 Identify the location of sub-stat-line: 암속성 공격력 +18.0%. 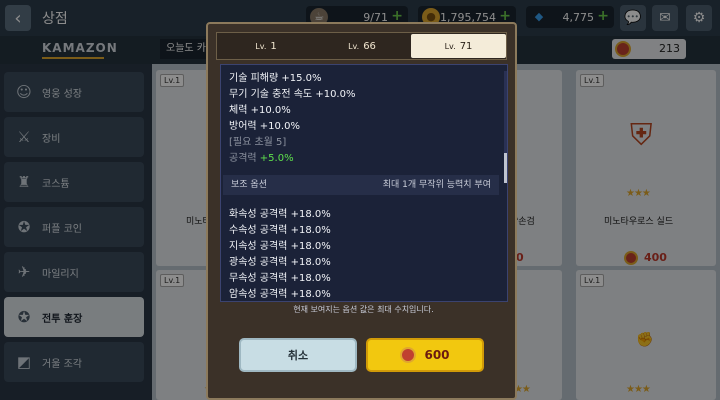
(280, 294).